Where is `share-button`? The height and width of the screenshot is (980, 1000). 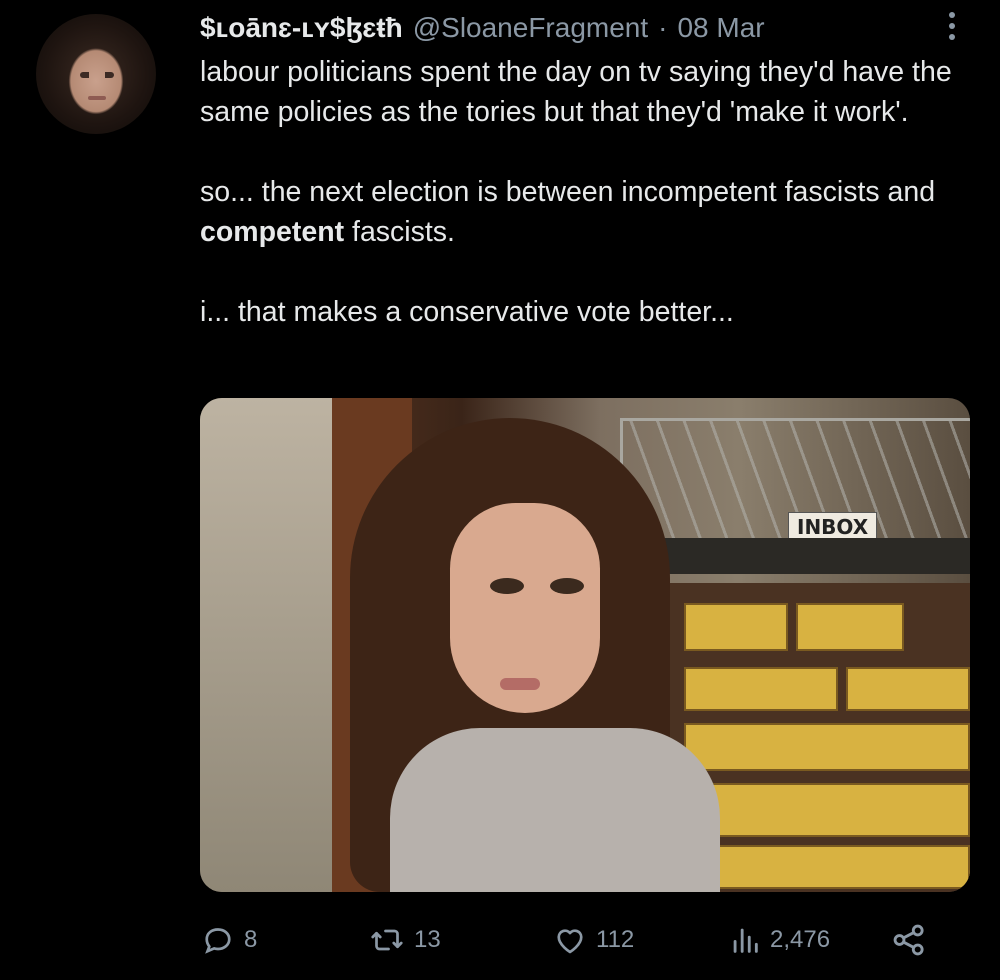
share-button is located at coordinates (909, 940).